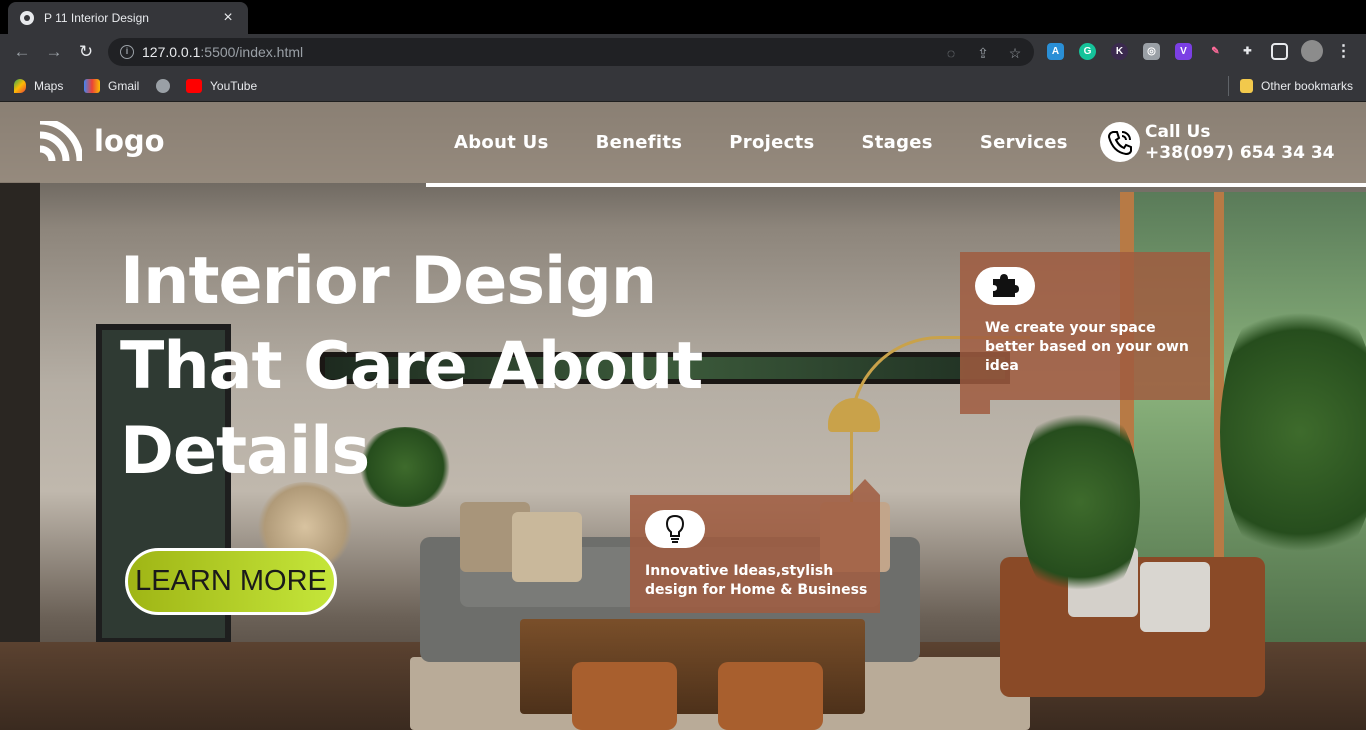 The image size is (1366, 730). I want to click on phone-icon, so click(1120, 142).